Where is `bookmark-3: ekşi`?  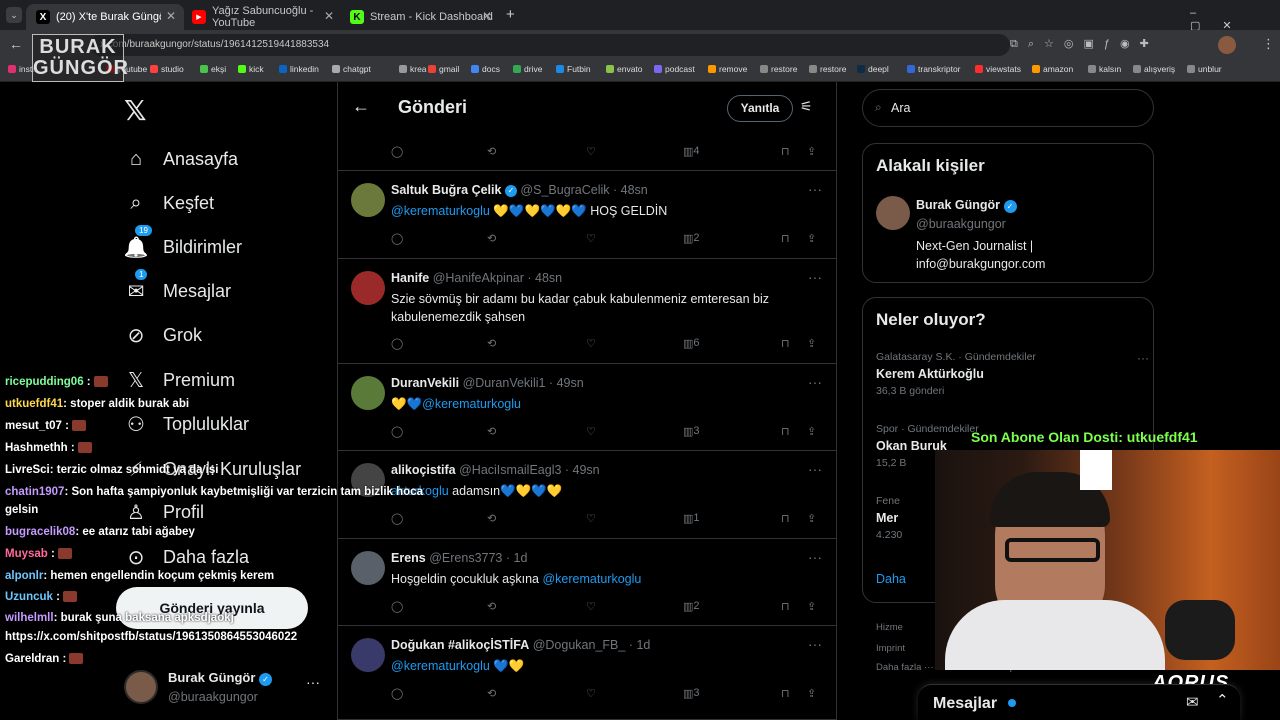 bookmark-3: ekşi is located at coordinates (213, 69).